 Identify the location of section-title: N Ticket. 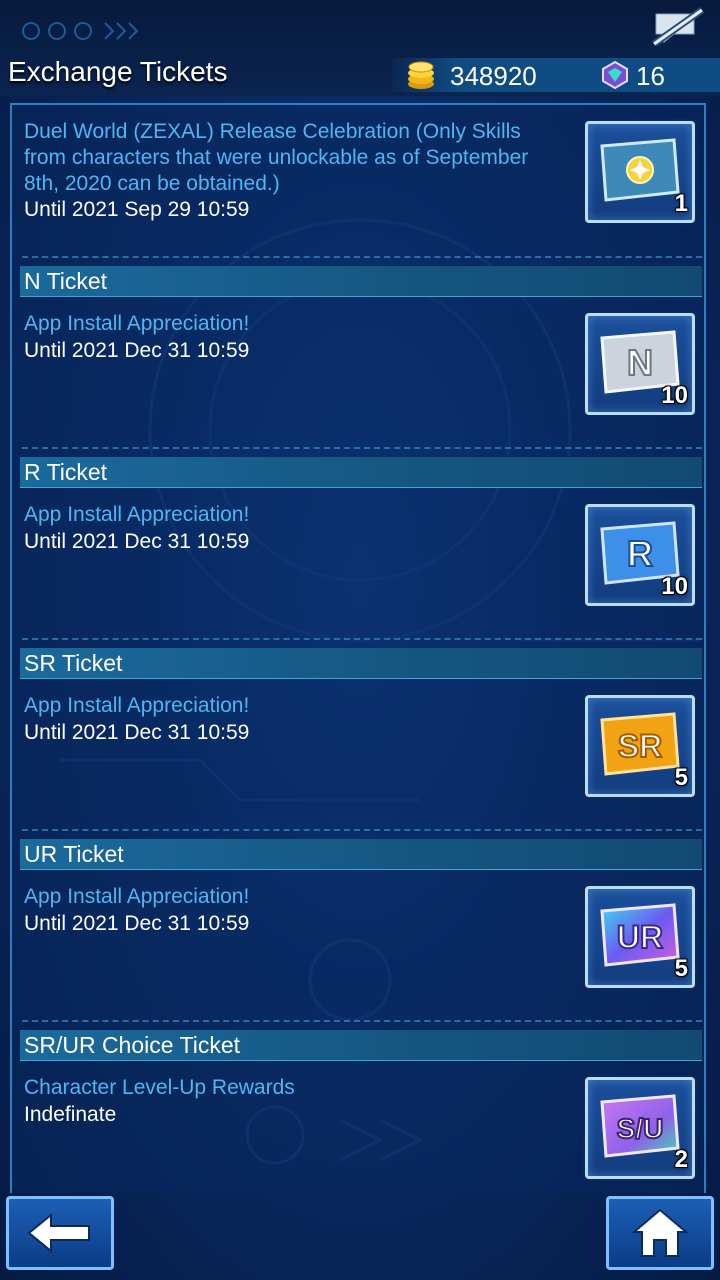
(66, 281).